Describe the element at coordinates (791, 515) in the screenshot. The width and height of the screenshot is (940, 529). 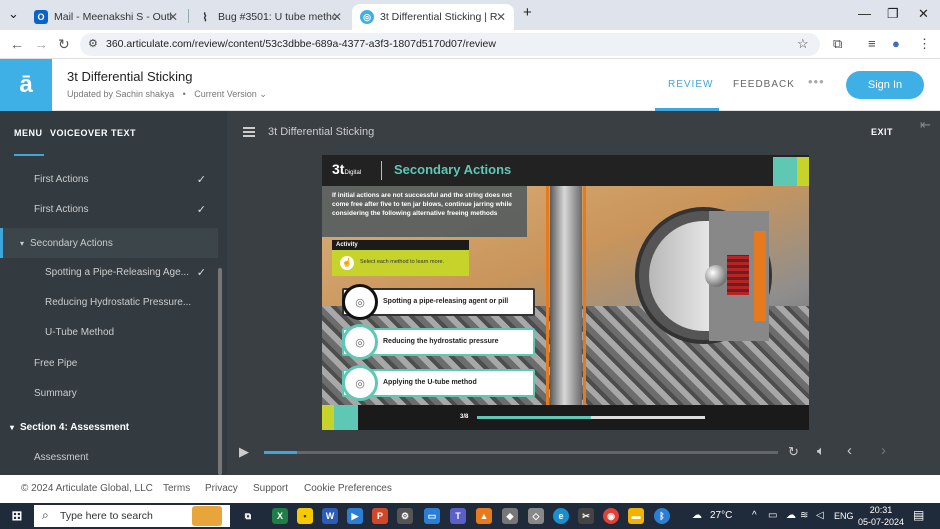
I see `cloud-icon: ☁` at that location.